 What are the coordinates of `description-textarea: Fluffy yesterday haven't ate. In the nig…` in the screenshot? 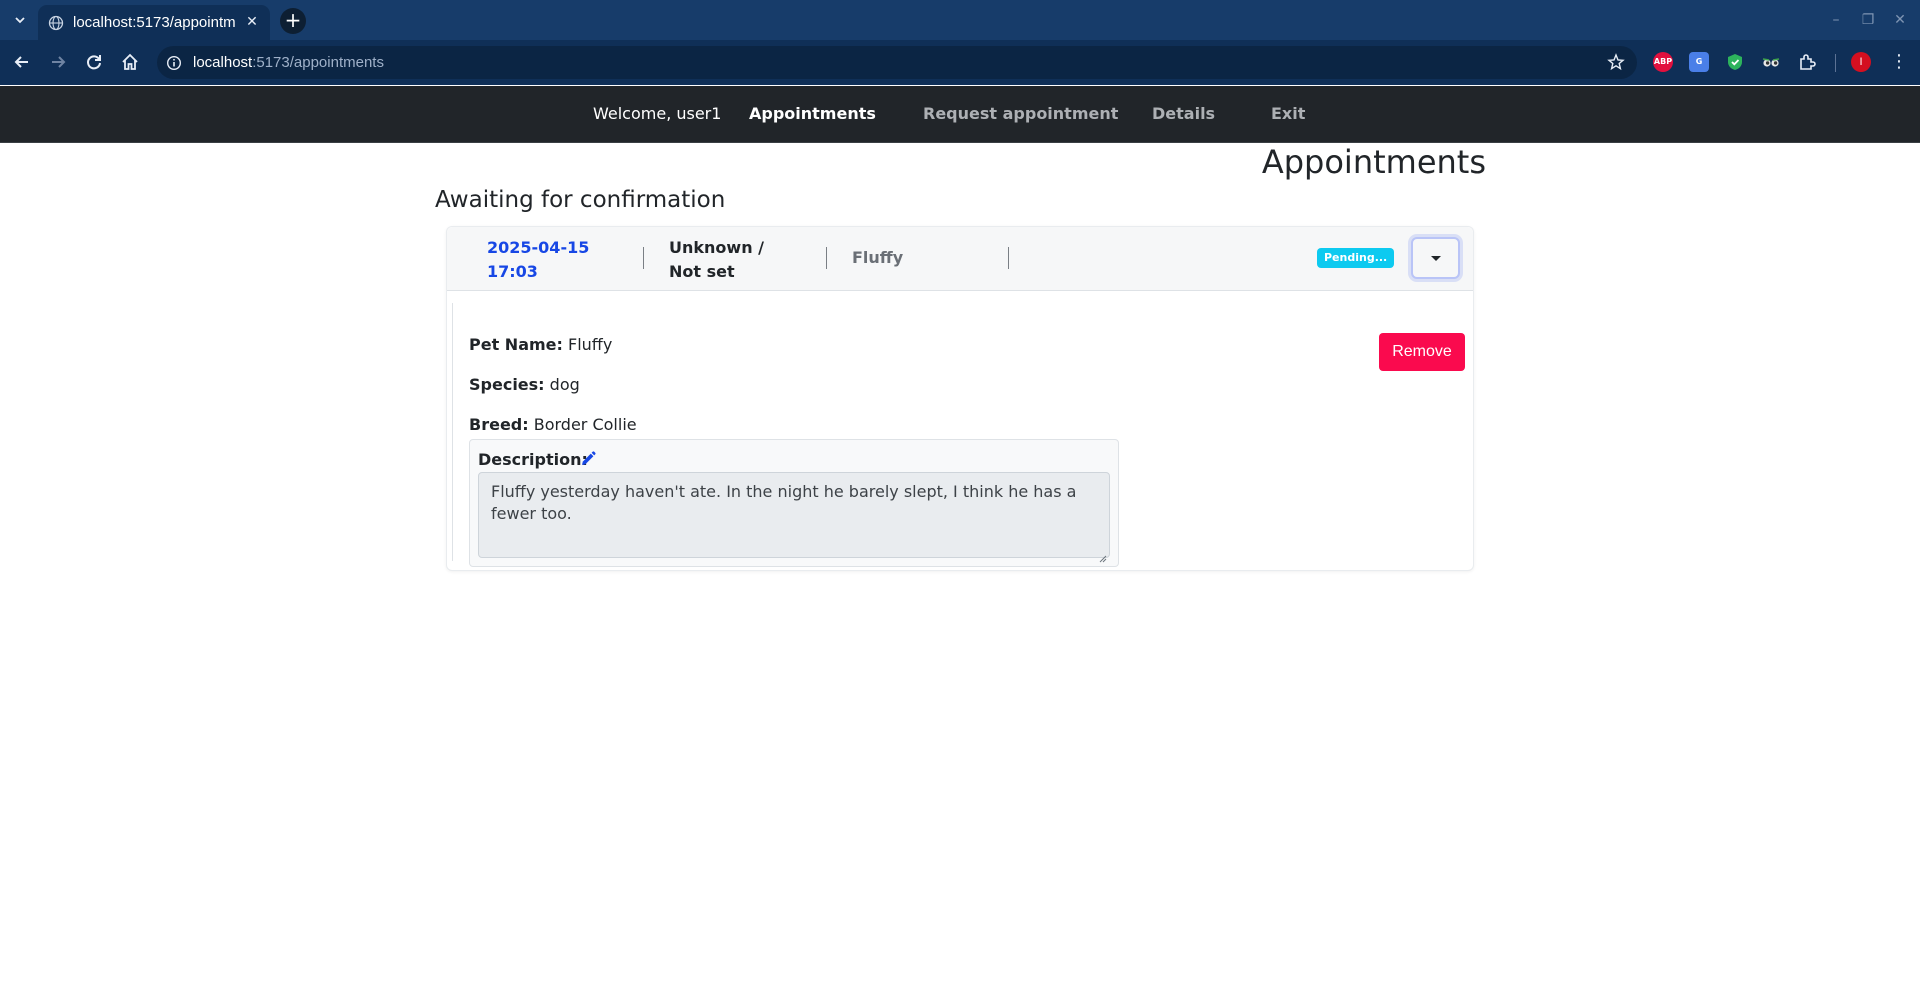 It's located at (794, 517).